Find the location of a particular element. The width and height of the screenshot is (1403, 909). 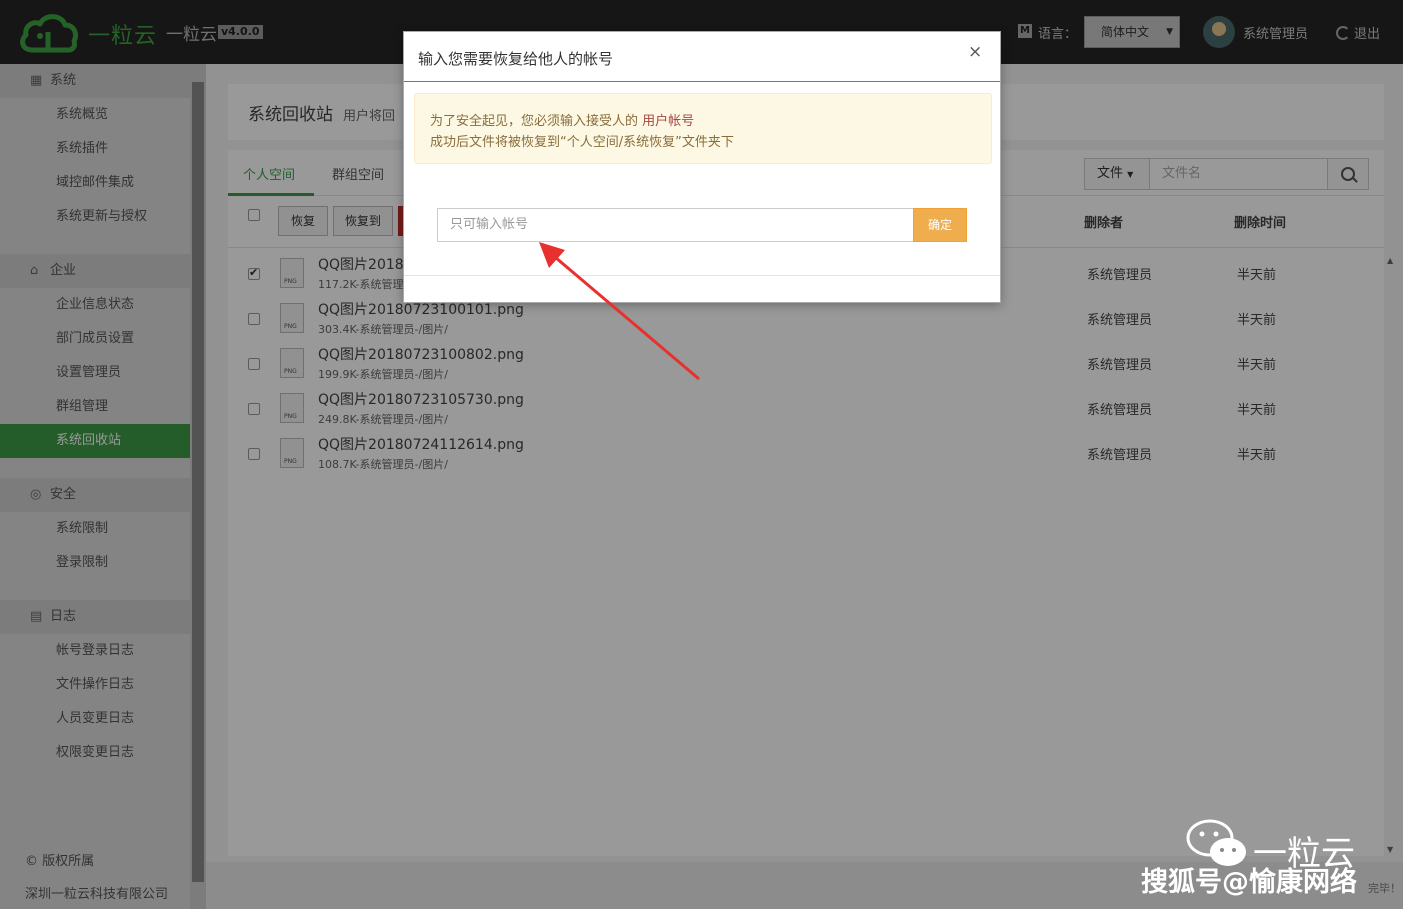

dialog-title: 输入您需要恢复给他人的帐号 is located at coordinates (516, 59).